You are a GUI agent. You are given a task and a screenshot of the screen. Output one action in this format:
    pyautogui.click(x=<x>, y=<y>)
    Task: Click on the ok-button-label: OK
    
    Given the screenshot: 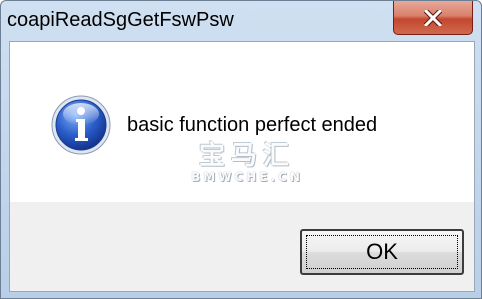 What is the action you would take?
    pyautogui.click(x=382, y=251)
    